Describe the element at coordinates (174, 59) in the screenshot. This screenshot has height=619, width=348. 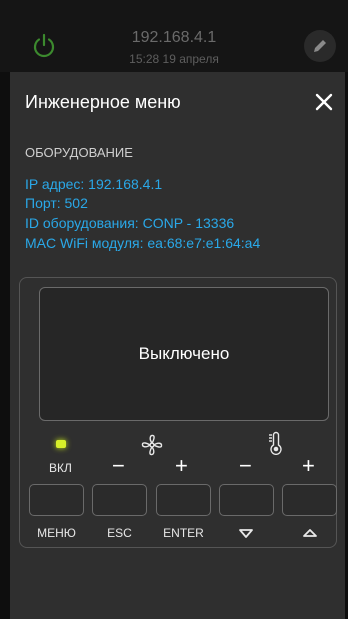
I see `time-date: 15:28 19 апреля` at that location.